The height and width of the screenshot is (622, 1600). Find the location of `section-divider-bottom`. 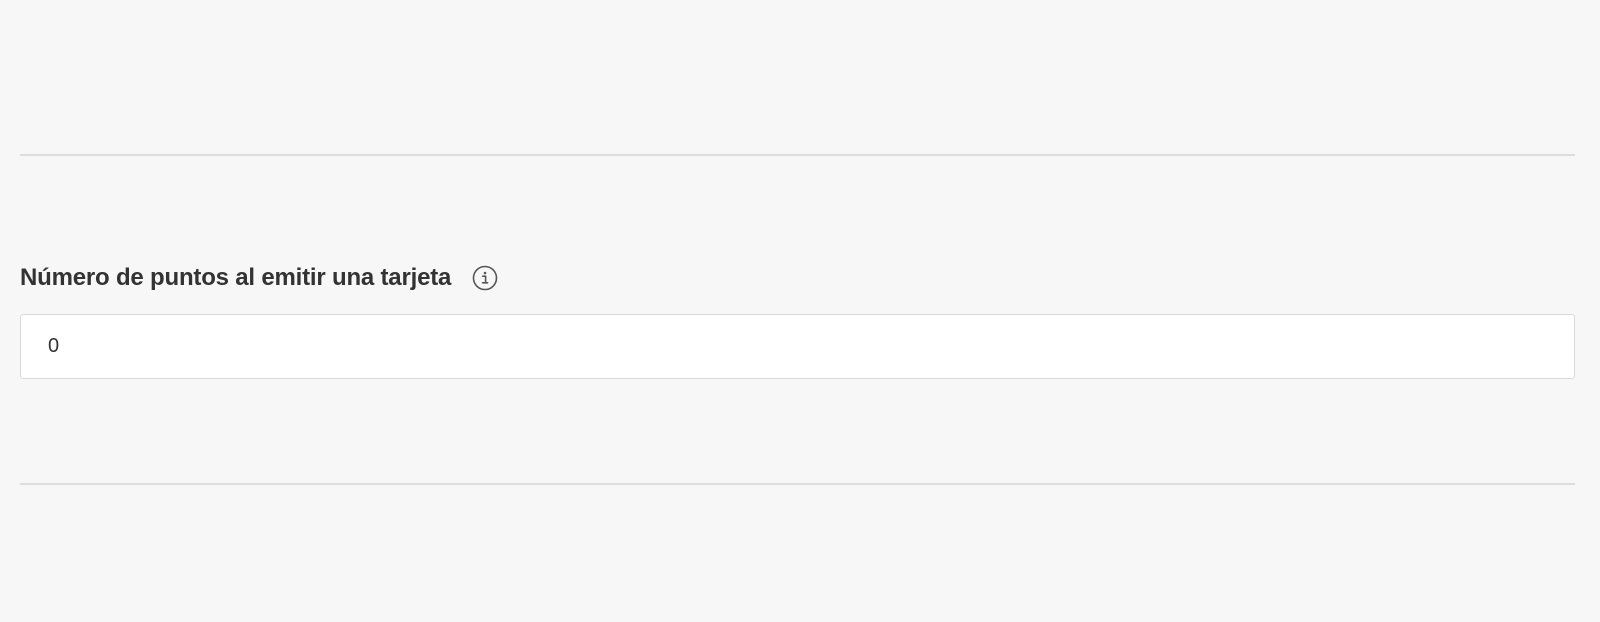

section-divider-bottom is located at coordinates (797, 484).